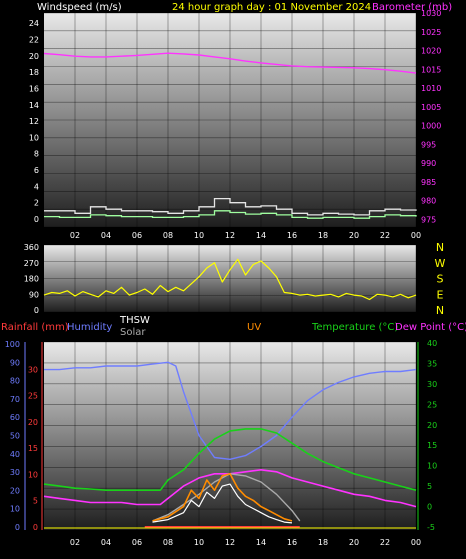  Describe the element at coordinates (431, 69) in the screenshot. I see `barometer-tick-label: 1015` at that location.